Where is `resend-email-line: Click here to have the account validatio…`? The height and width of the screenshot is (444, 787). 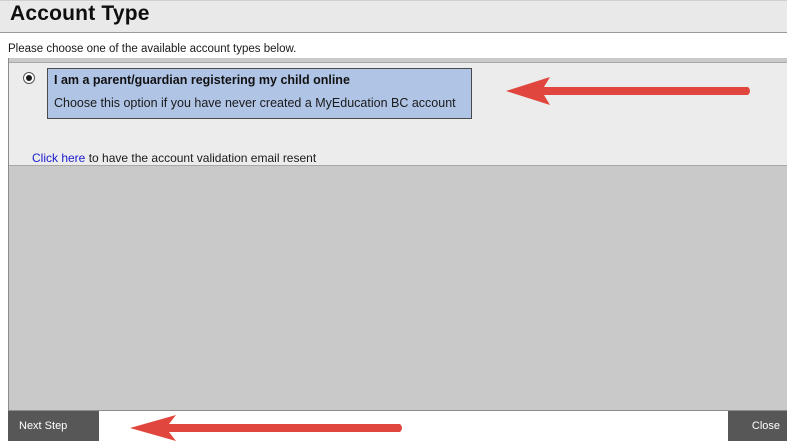
resend-email-line: Click here to have the account validatio… is located at coordinates (174, 158).